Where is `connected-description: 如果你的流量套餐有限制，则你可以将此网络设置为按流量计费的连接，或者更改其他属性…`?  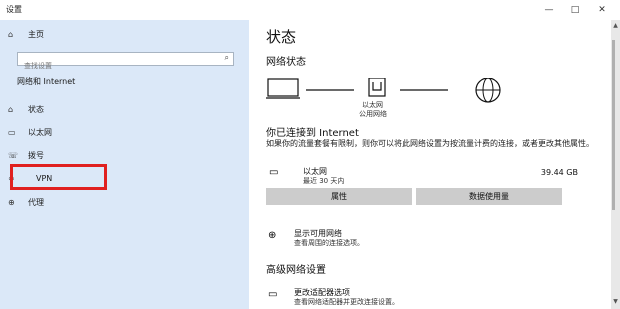
connected-description: 如果你的流量套餐有限制，则你可以将此网络设置为按流量计费的连接，或者更改其他属性… is located at coordinates (430, 143).